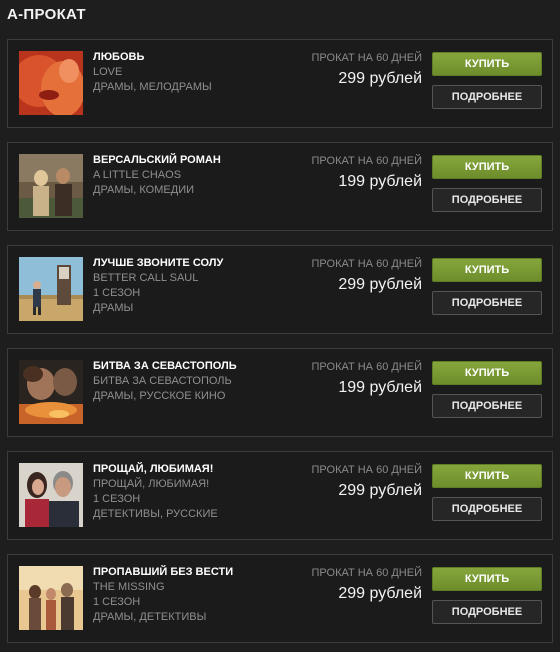 The height and width of the screenshot is (652, 560). What do you see at coordinates (198, 469) in the screenshot?
I see `movie-title: ПРОЩАЙ, ЛЮБИМАЯ!` at bounding box center [198, 469].